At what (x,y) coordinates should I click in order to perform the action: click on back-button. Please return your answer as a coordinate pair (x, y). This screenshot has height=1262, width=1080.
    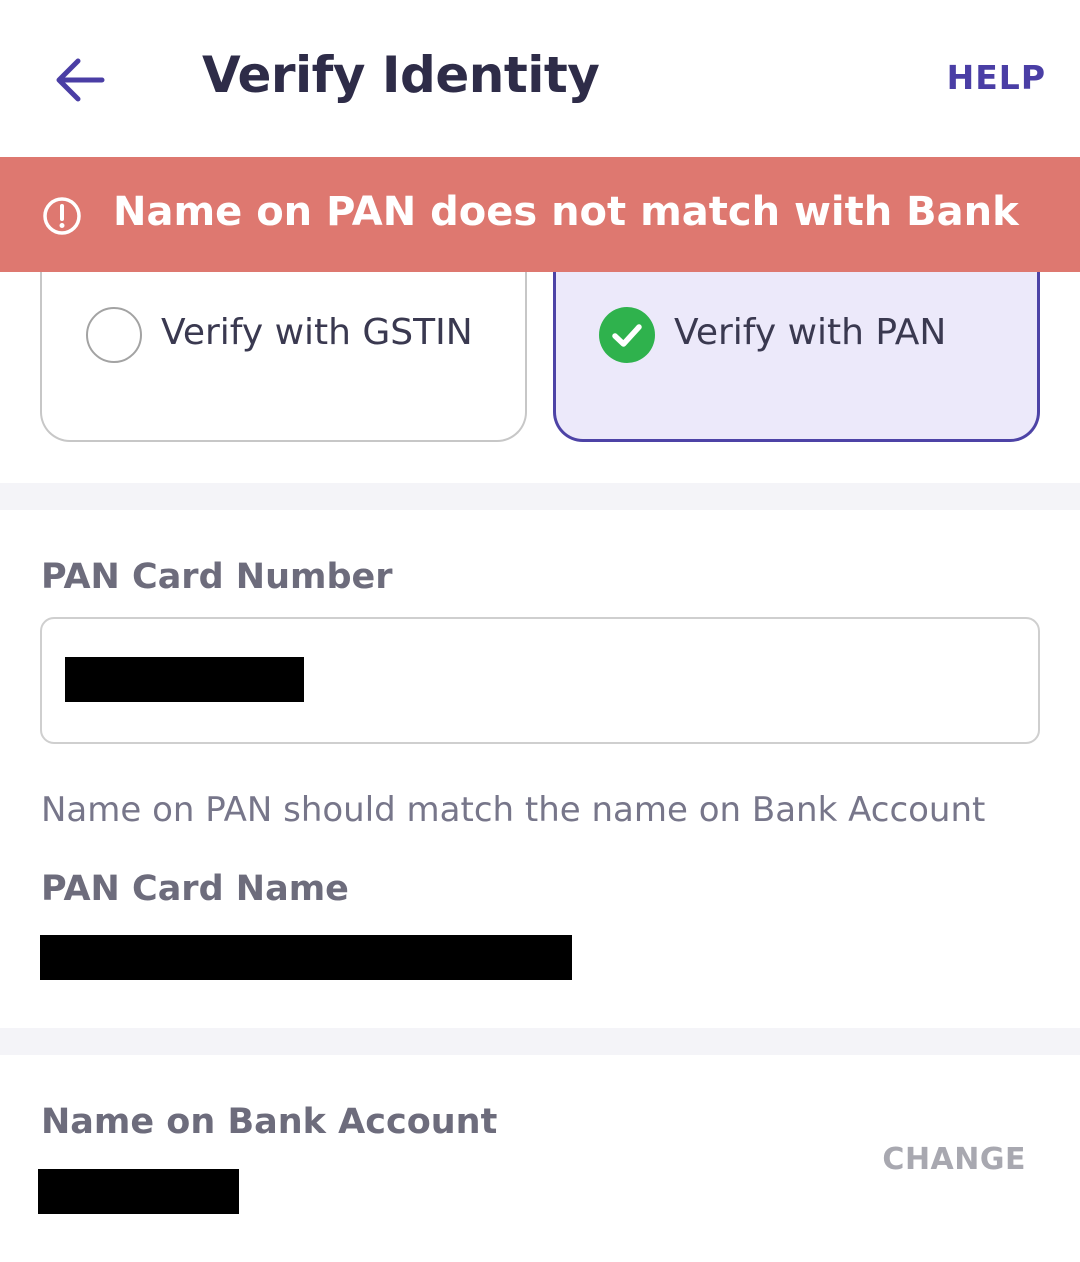
    Looking at the image, I should click on (80, 80).